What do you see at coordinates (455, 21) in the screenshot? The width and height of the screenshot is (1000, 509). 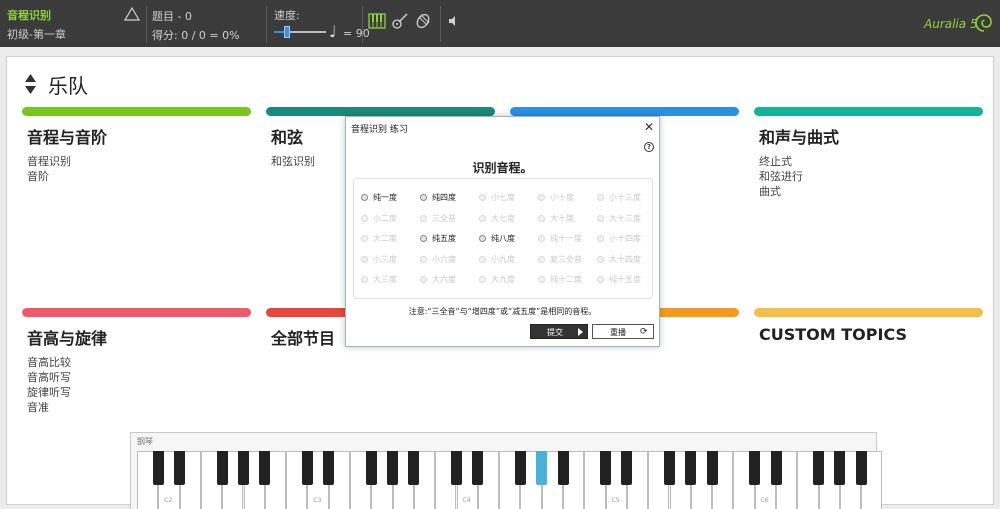 I see `speaker-icon` at bounding box center [455, 21].